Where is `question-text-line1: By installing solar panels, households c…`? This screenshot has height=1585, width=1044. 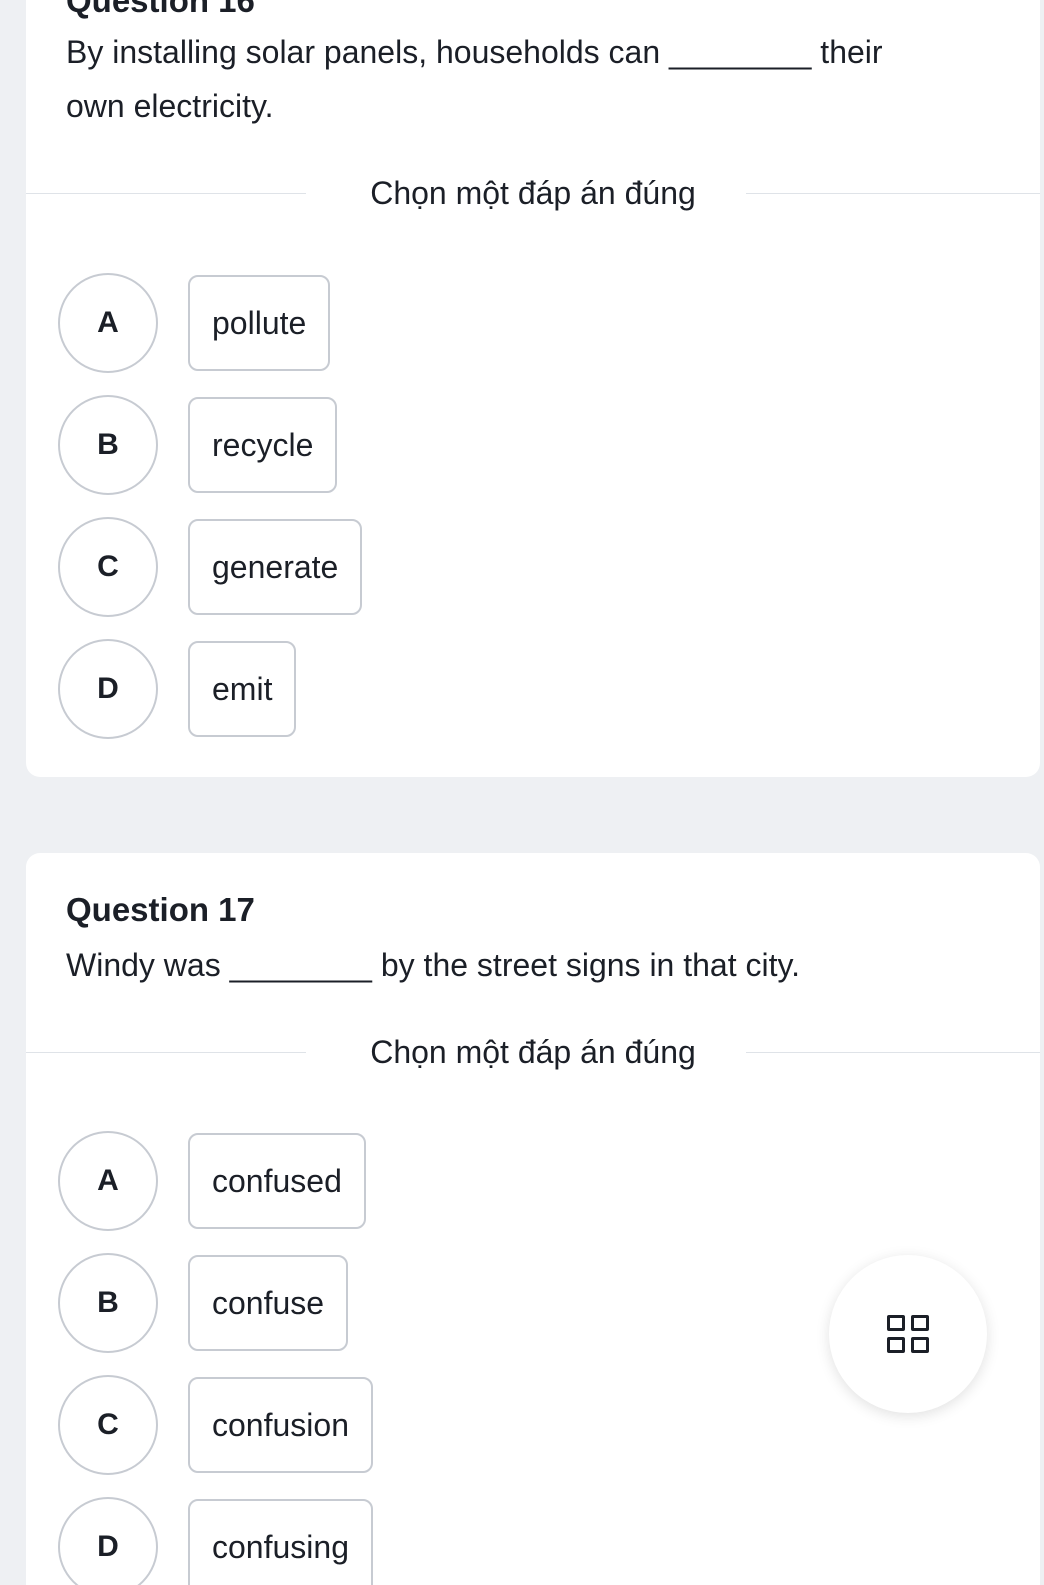
question-text-line1: By installing solar panels, households c… is located at coordinates (474, 52).